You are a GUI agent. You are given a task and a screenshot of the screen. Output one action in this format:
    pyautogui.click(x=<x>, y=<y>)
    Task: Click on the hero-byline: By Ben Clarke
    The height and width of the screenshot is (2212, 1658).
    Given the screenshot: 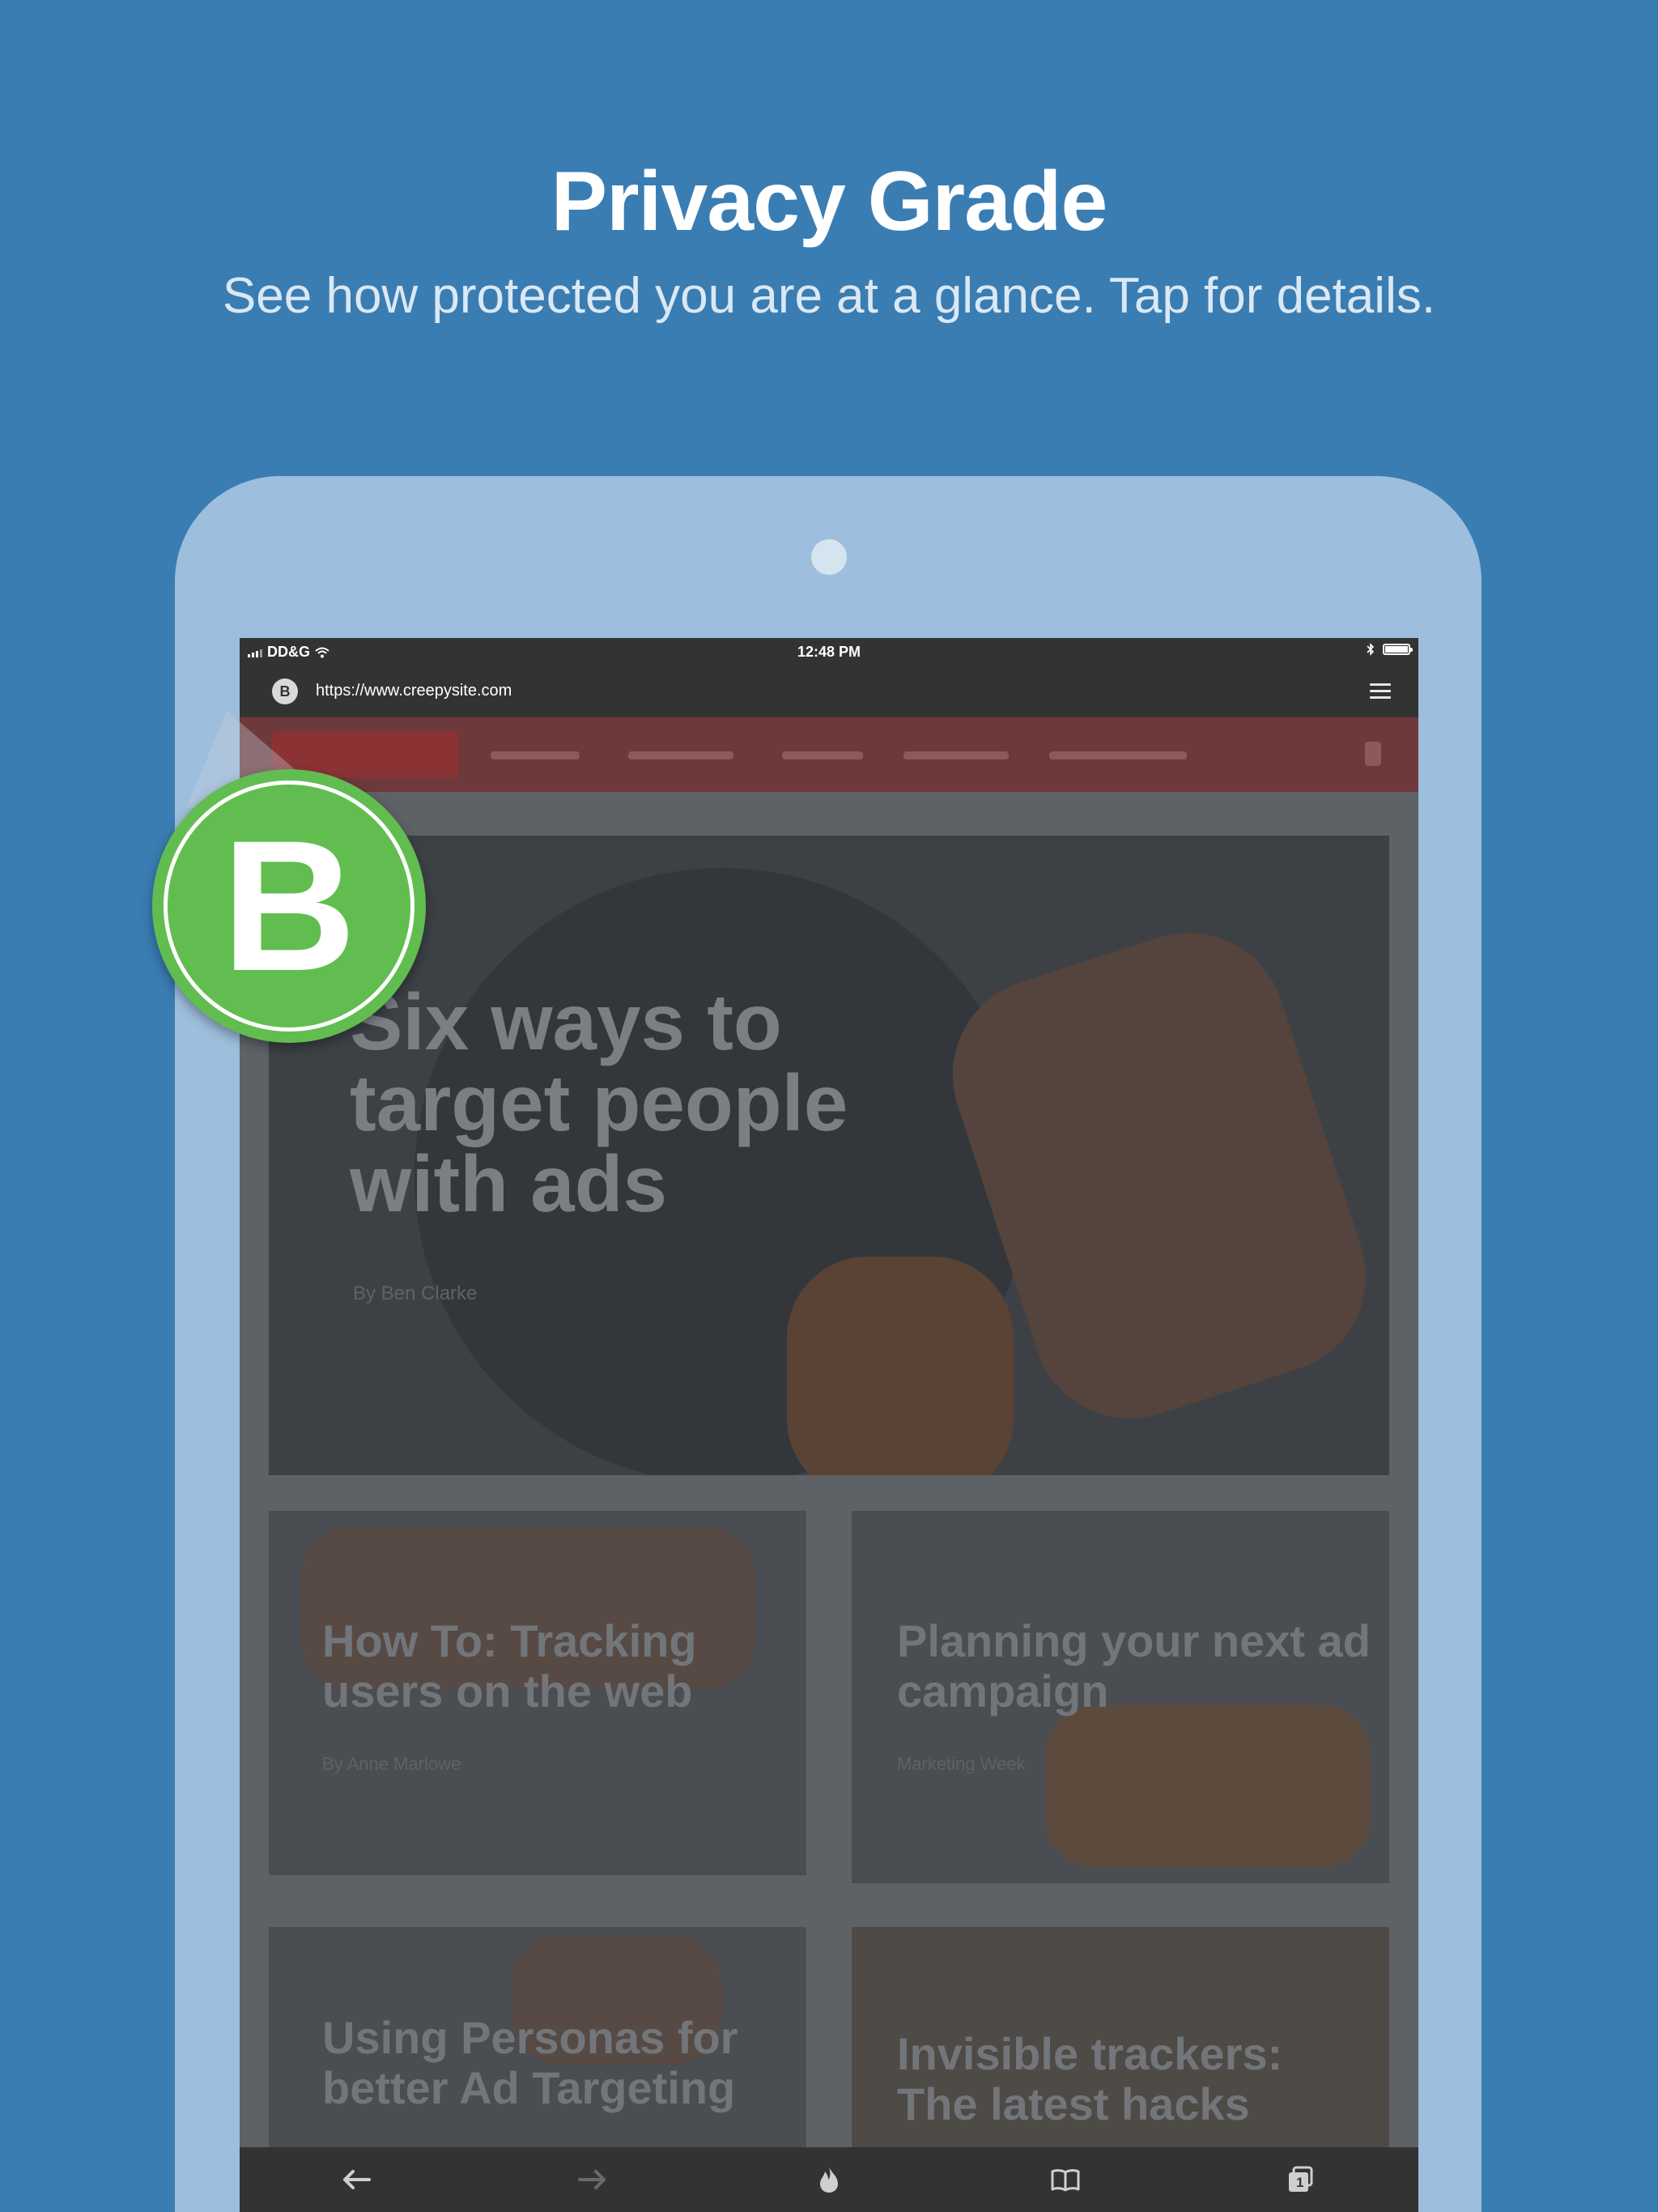 What is the action you would take?
    pyautogui.click(x=415, y=1294)
    